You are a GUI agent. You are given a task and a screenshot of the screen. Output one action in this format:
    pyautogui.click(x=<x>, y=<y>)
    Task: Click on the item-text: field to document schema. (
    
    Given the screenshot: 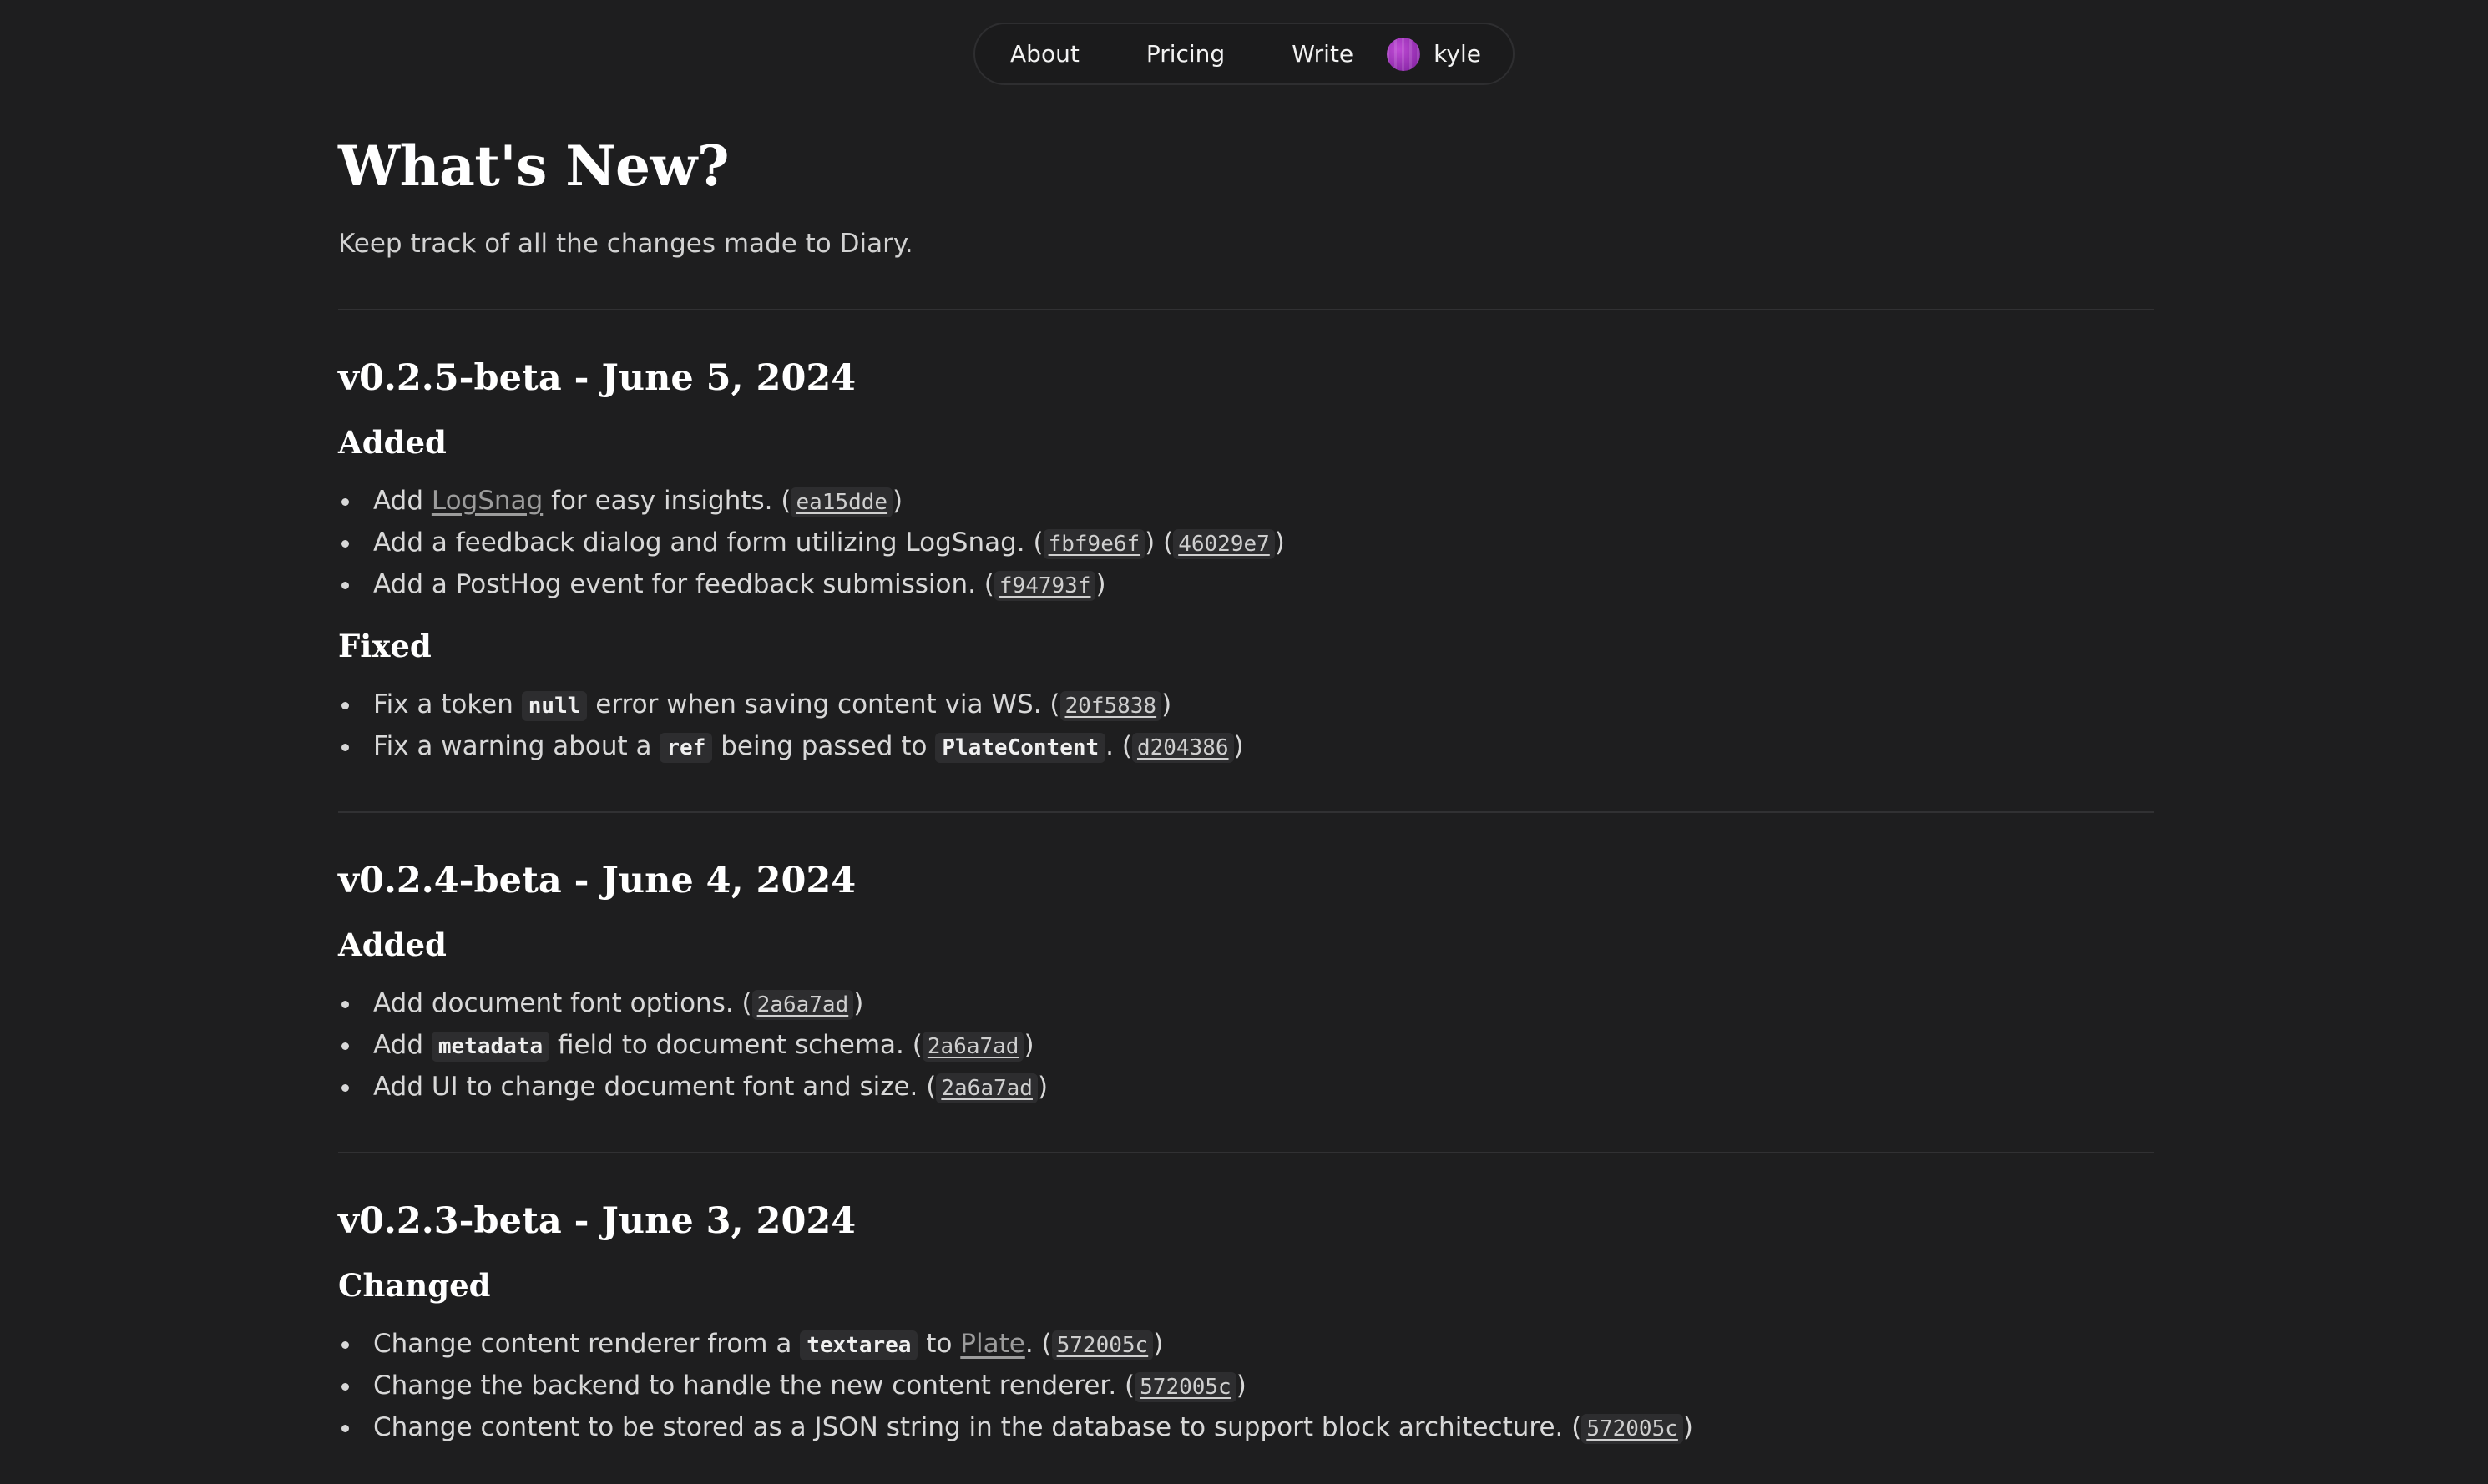 What is the action you would take?
    pyautogui.click(x=736, y=1045)
    